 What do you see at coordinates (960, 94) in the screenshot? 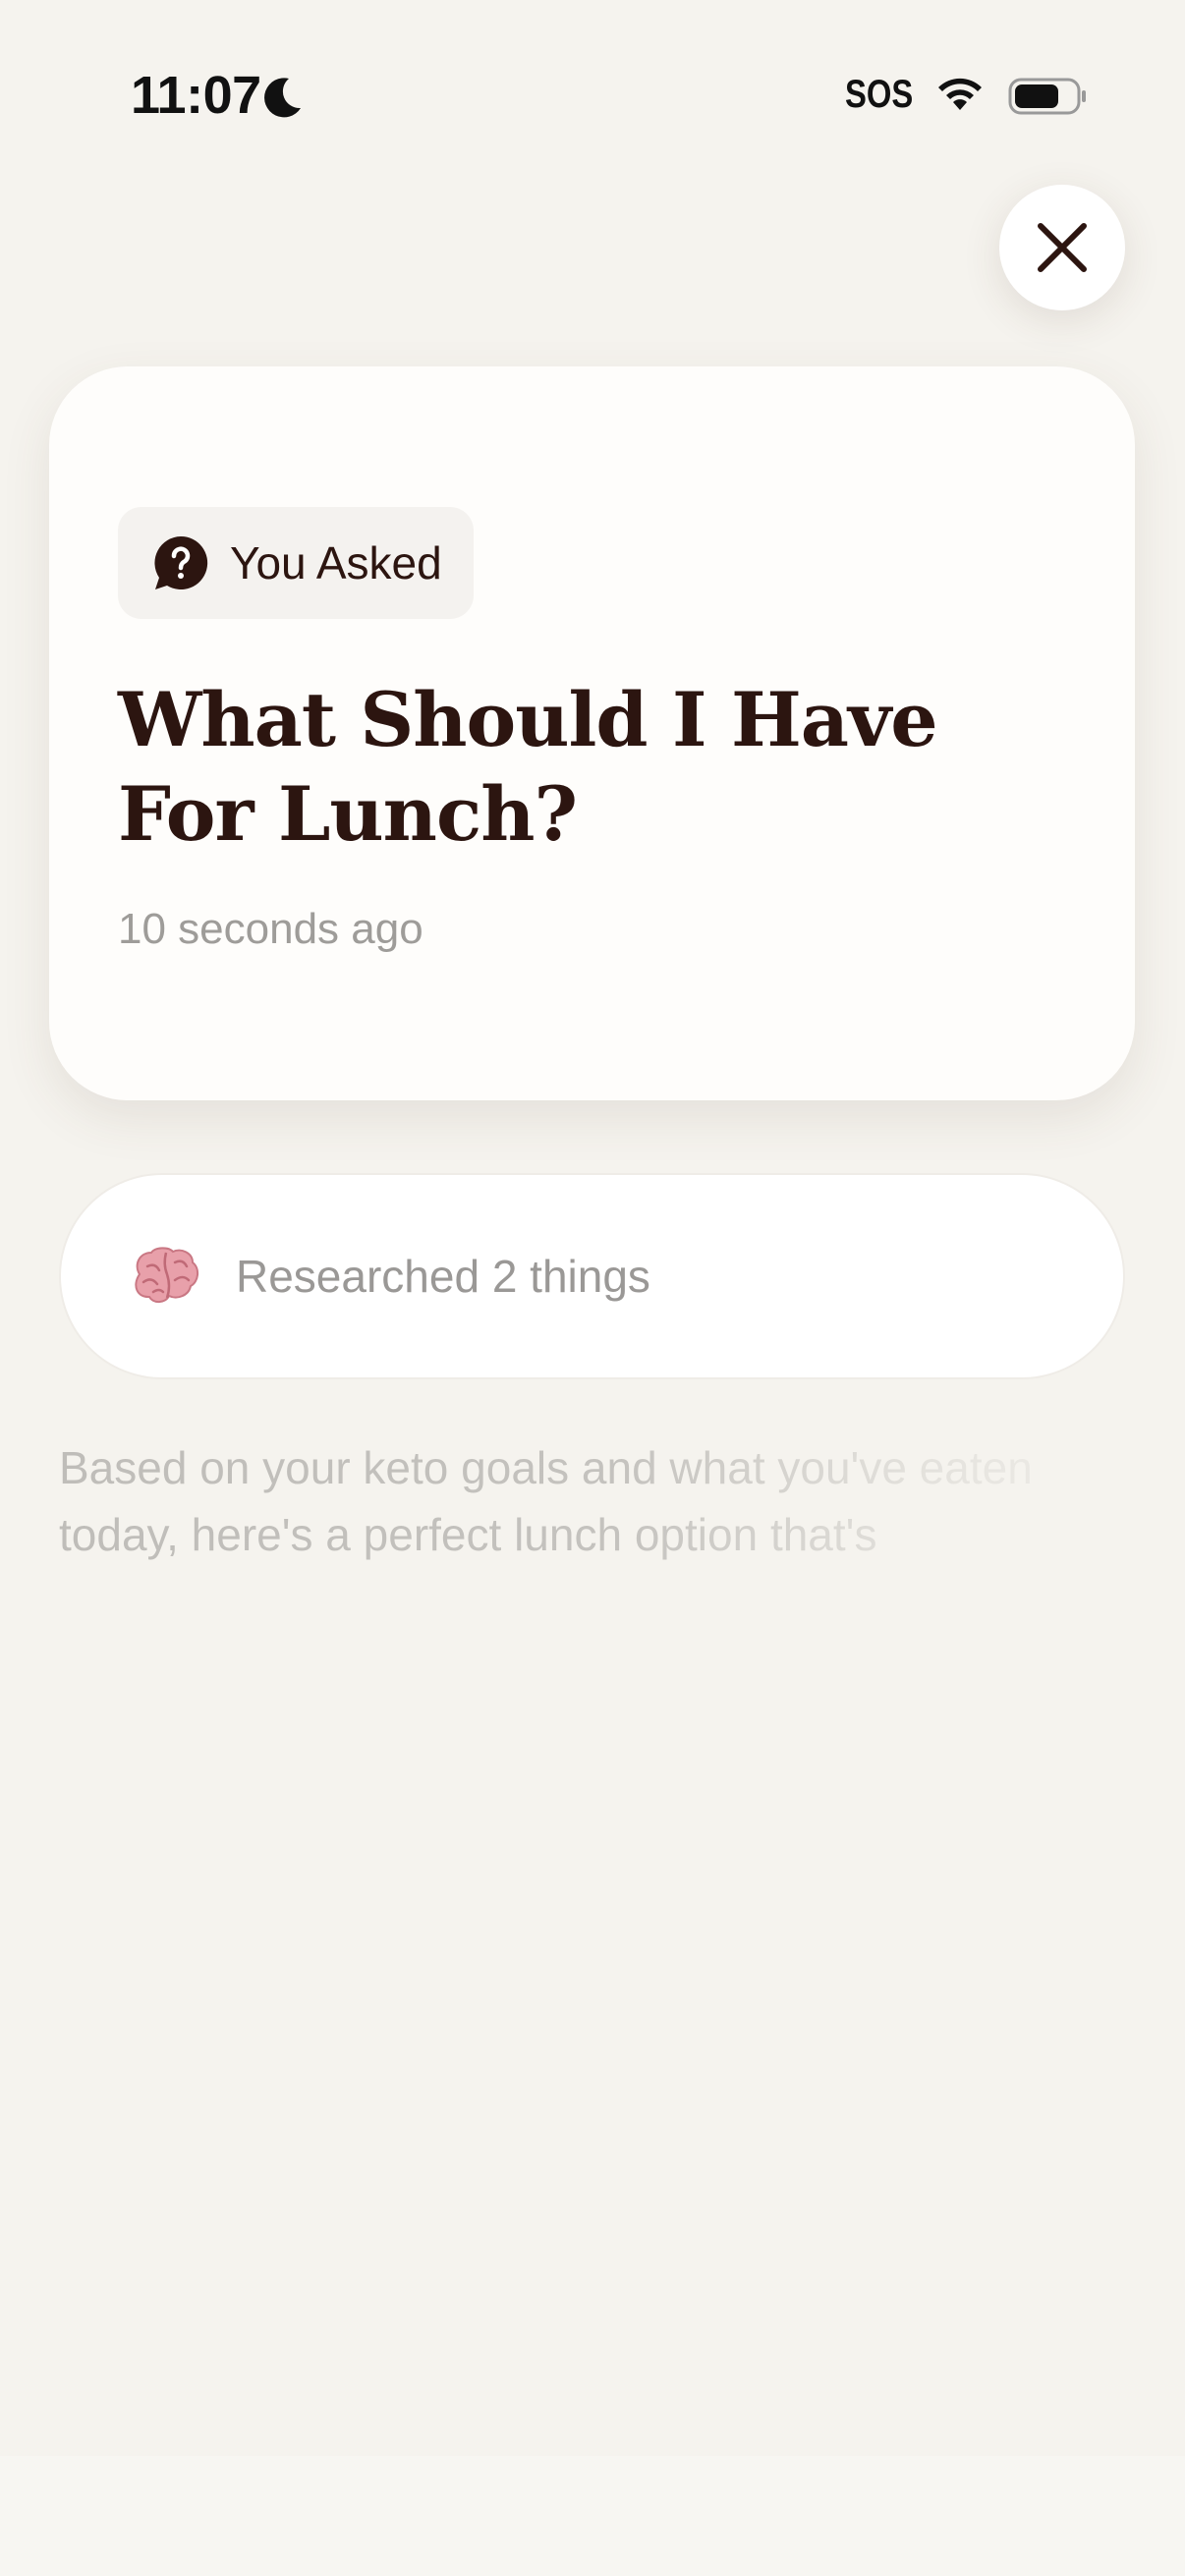
I see `wifi-icon` at bounding box center [960, 94].